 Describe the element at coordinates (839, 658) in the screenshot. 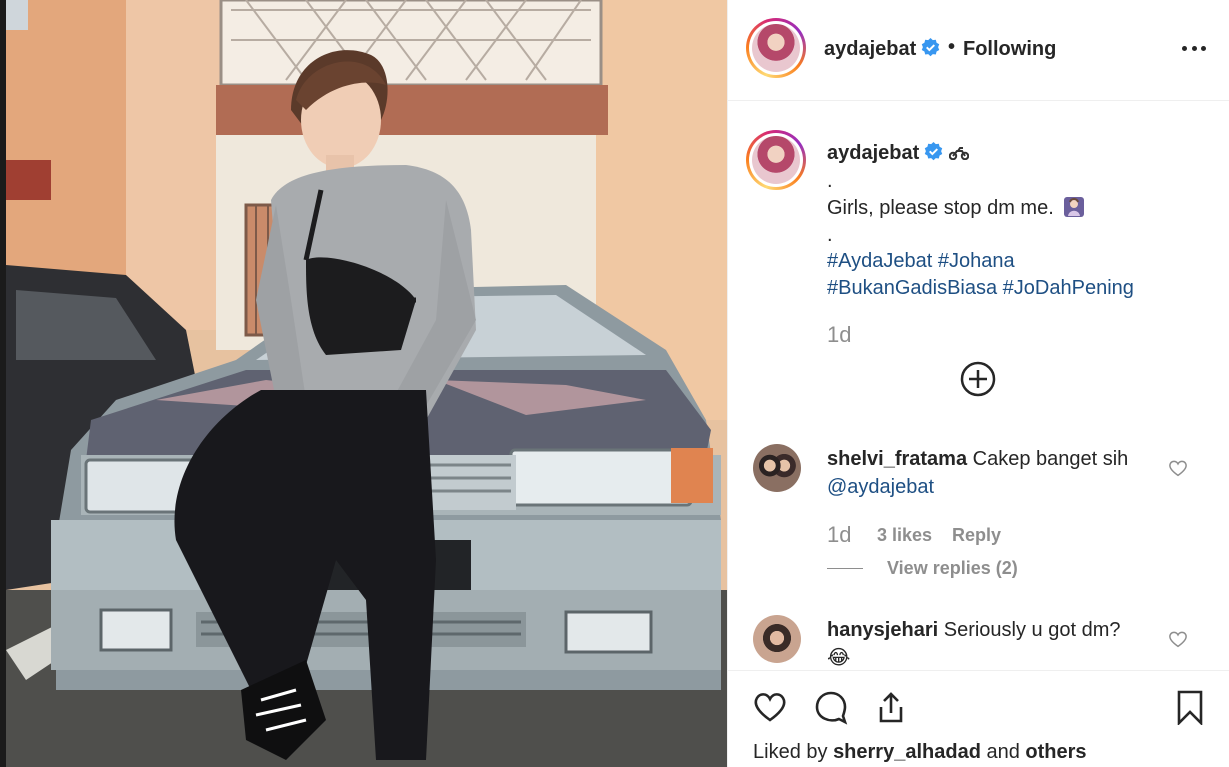

I see `laughing-emoji: 😂` at that location.